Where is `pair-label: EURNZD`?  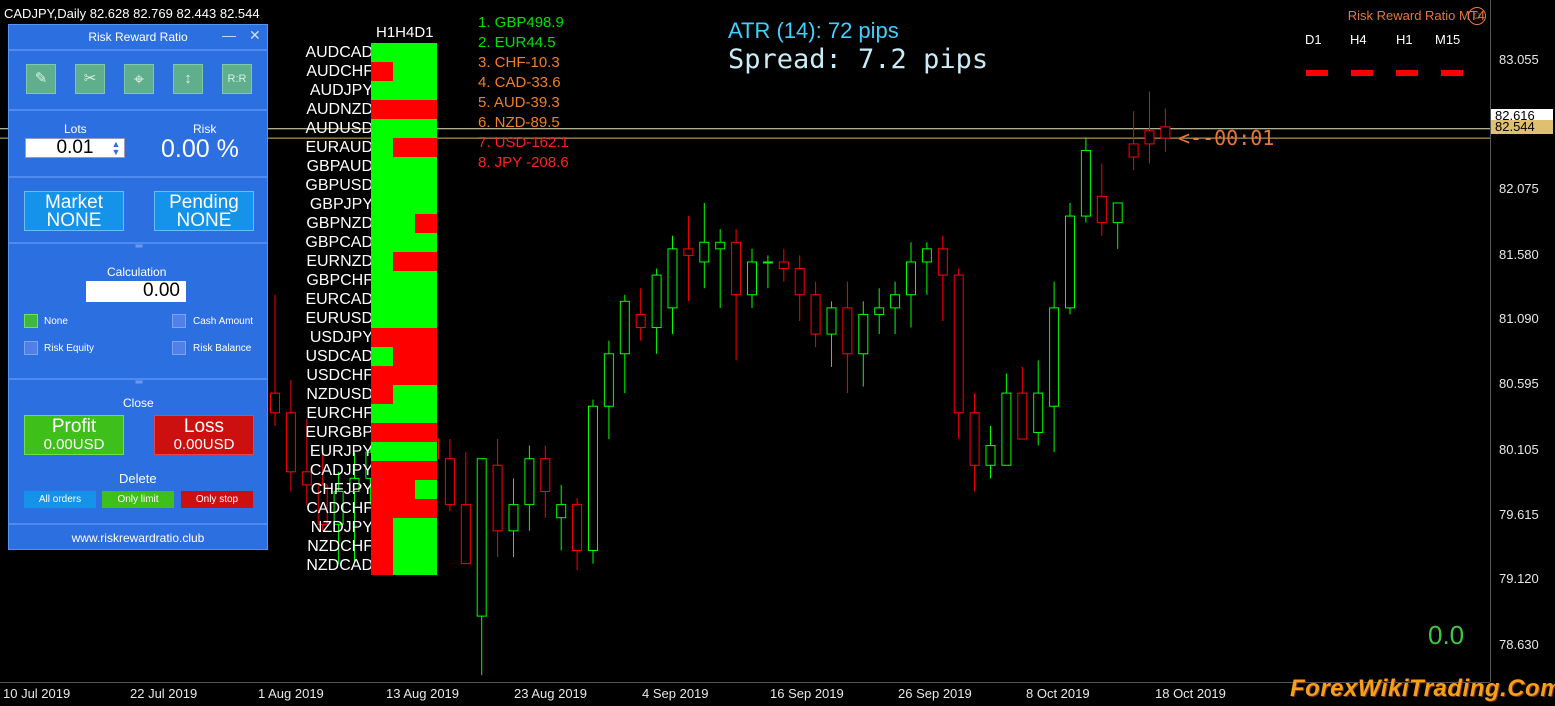
pair-label: EURNZD is located at coordinates (339, 261).